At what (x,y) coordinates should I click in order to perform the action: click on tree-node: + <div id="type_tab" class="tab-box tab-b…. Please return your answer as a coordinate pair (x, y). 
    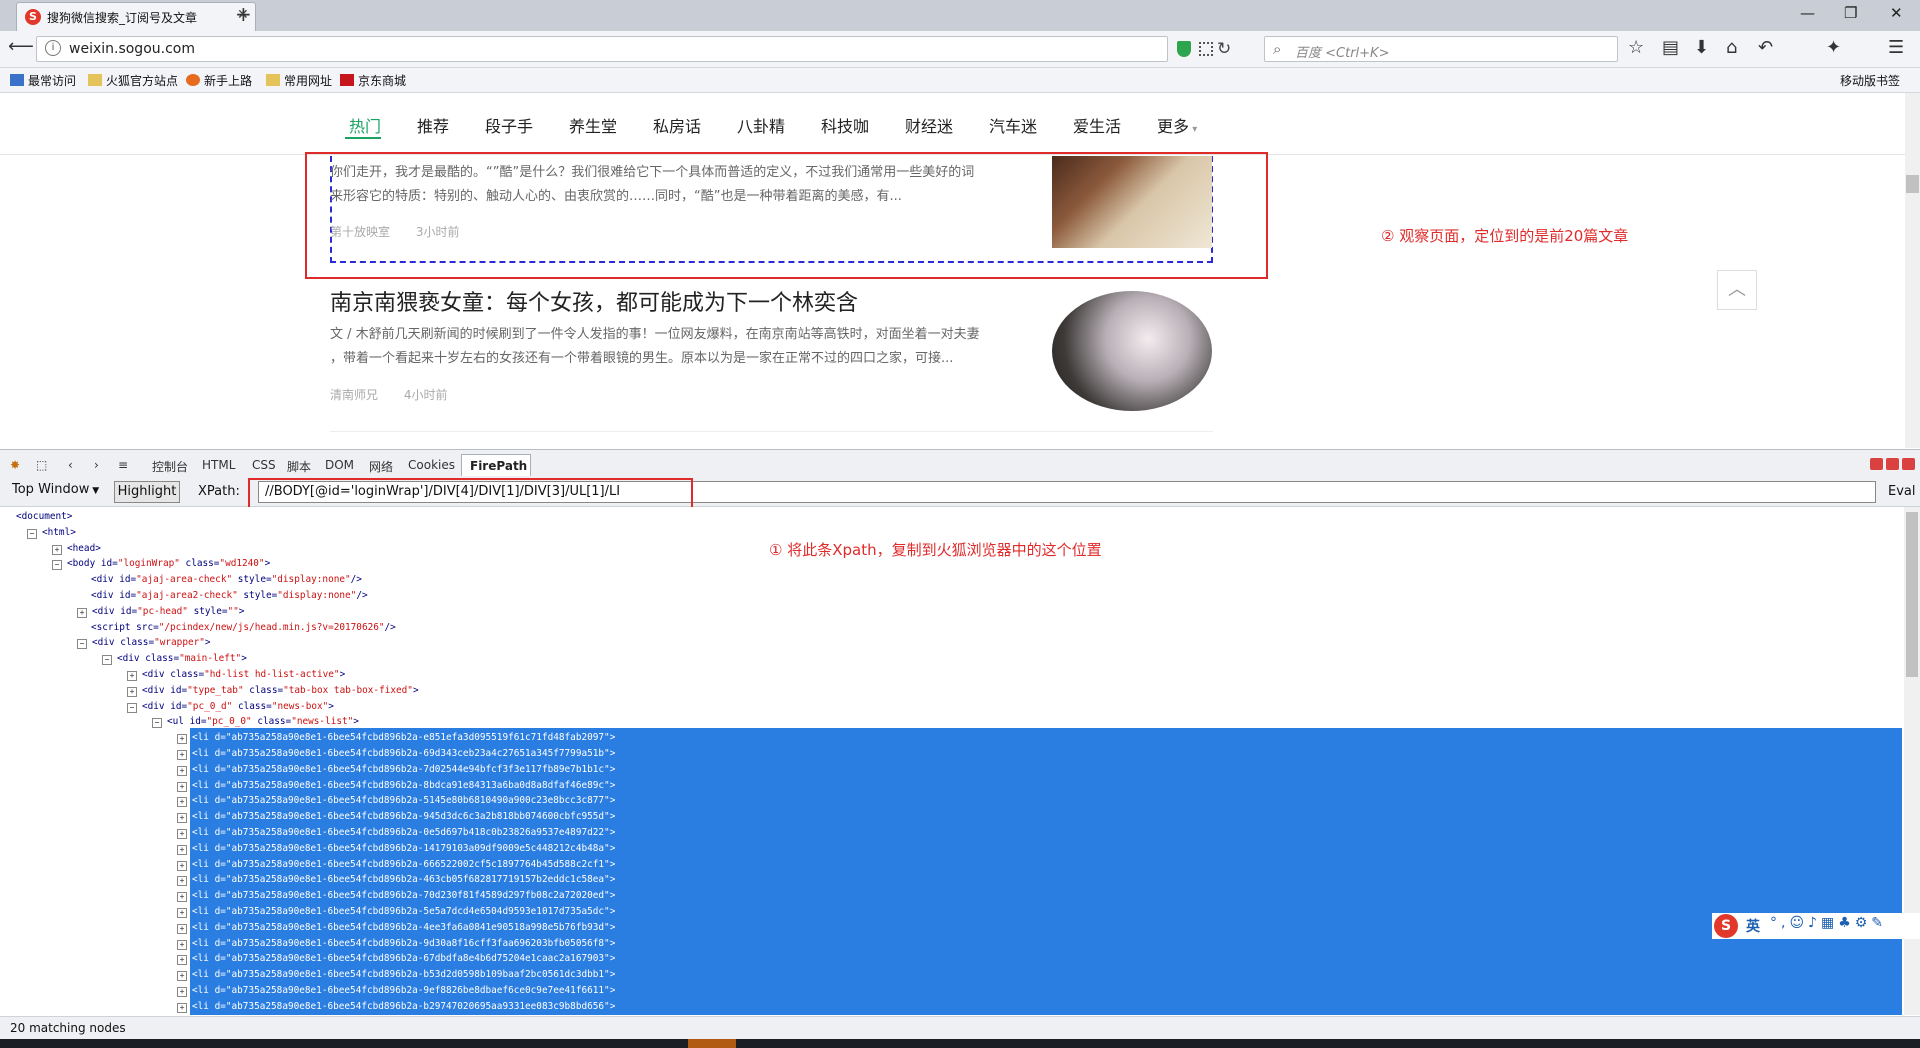
    Looking at the image, I should click on (273, 690).